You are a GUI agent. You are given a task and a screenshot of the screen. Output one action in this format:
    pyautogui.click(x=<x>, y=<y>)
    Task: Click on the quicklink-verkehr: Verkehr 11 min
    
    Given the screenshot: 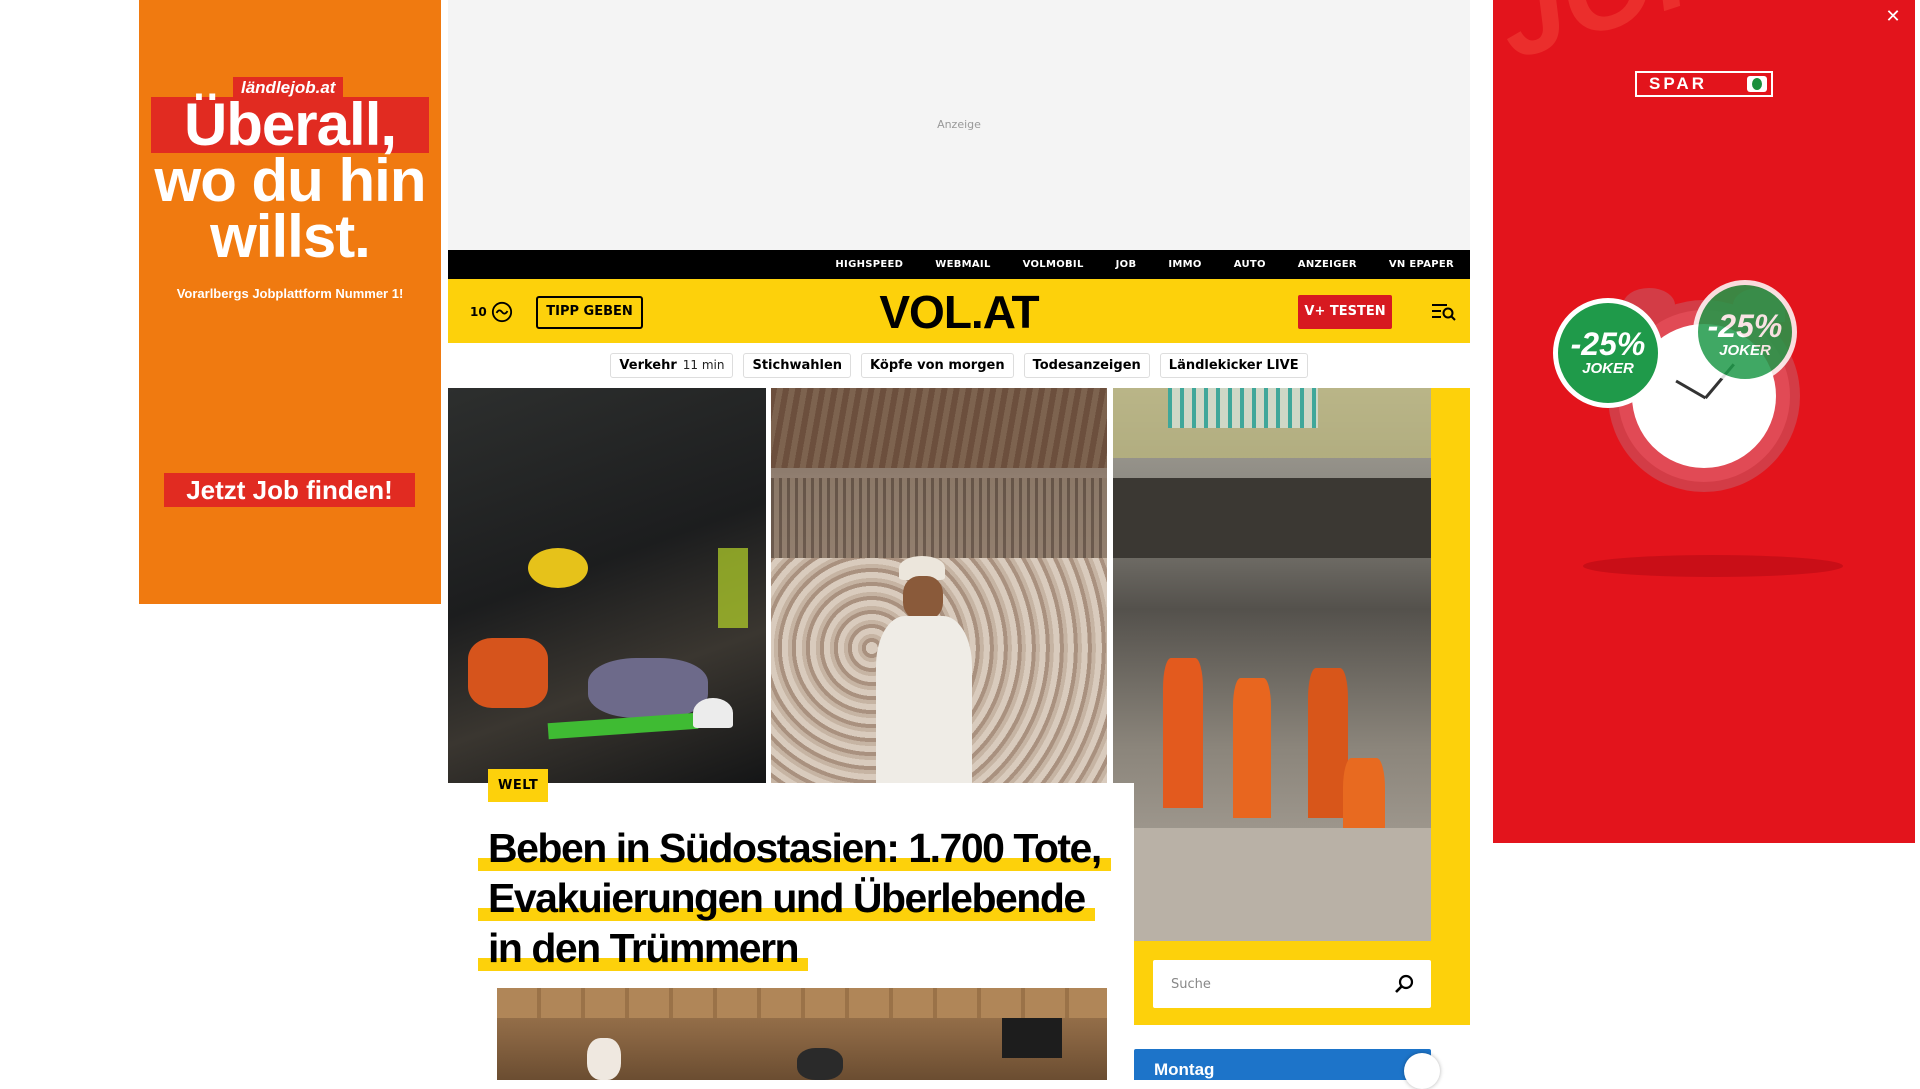 What is the action you would take?
    pyautogui.click(x=672, y=365)
    